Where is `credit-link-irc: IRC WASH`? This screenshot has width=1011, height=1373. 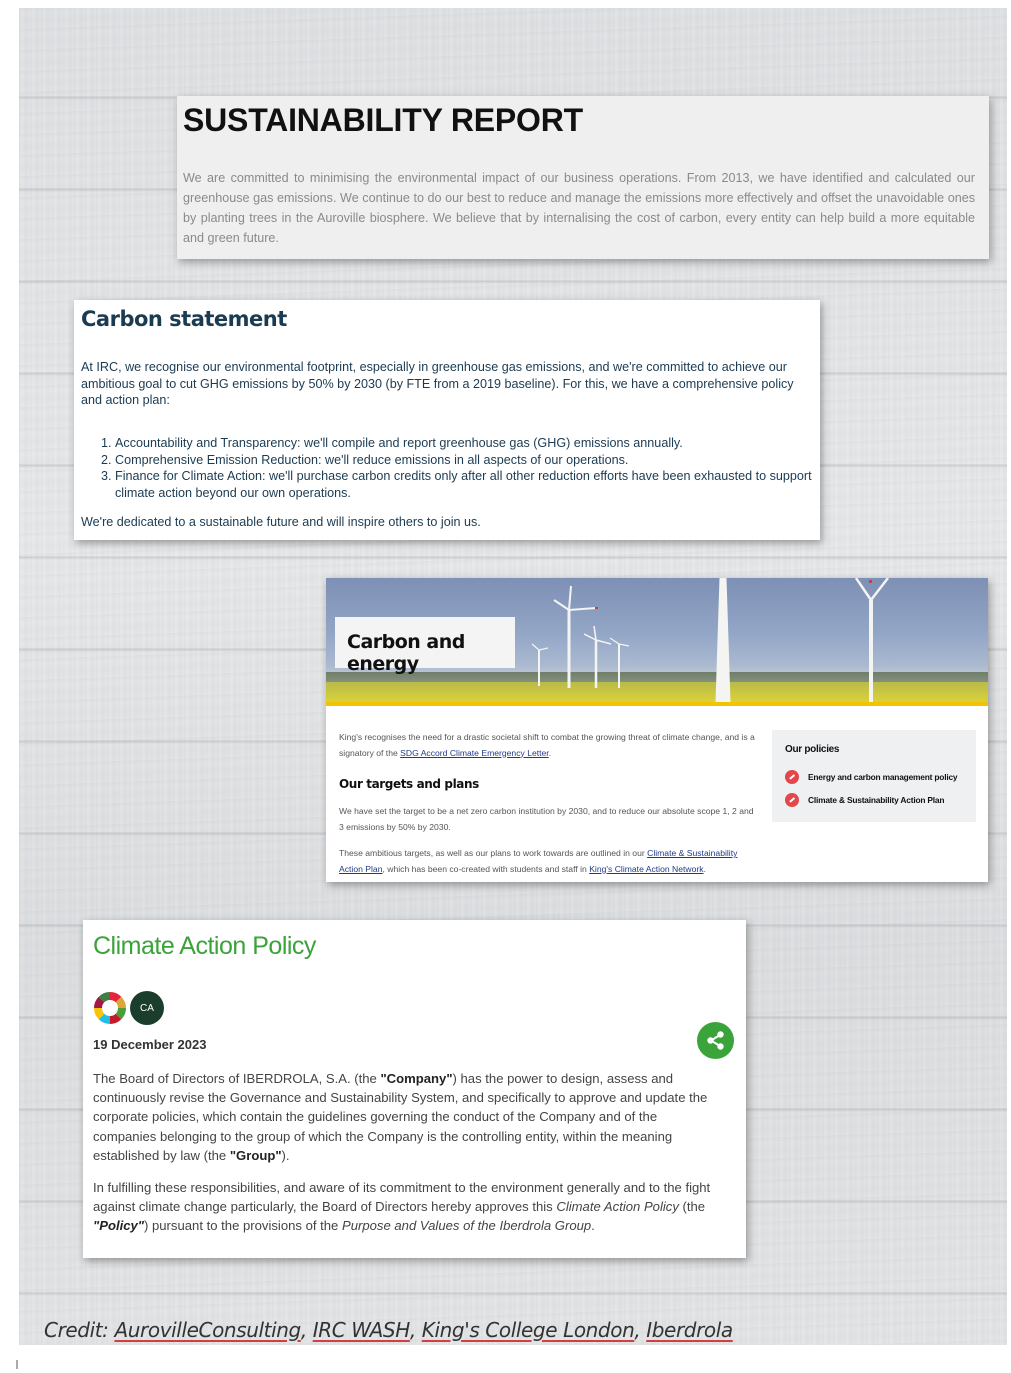 credit-link-irc: IRC WASH is located at coordinates (362, 1330).